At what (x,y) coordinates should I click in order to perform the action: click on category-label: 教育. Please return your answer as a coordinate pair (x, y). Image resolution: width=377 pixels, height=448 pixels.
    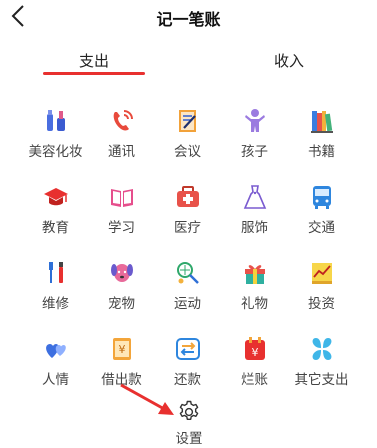
    Looking at the image, I should click on (55, 228).